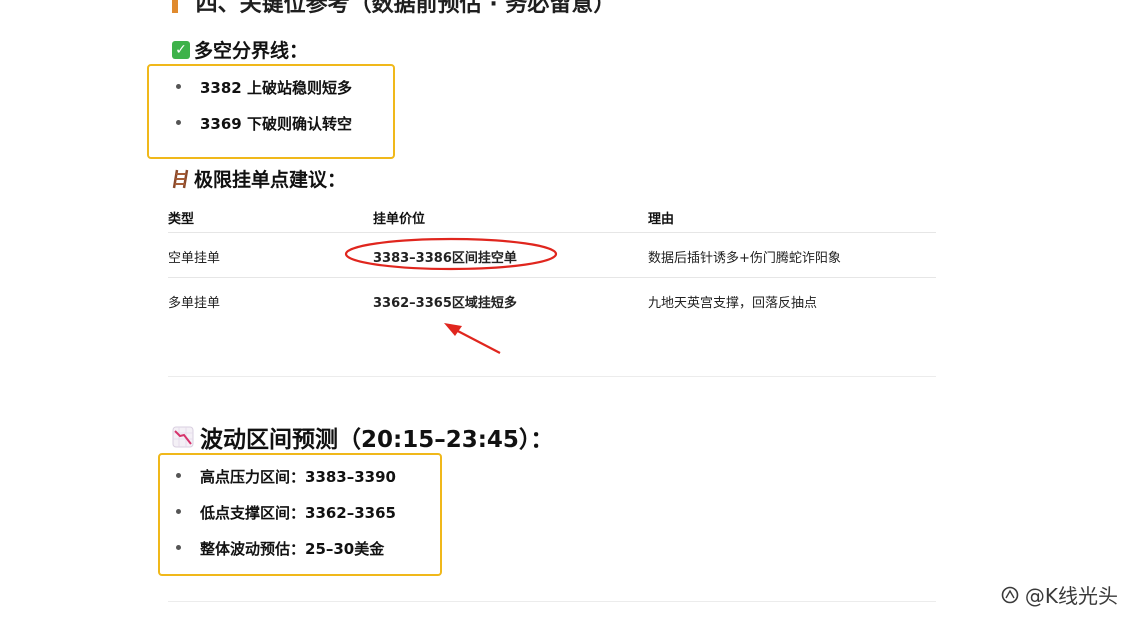  I want to click on heading-marker-icon, so click(175, 6).